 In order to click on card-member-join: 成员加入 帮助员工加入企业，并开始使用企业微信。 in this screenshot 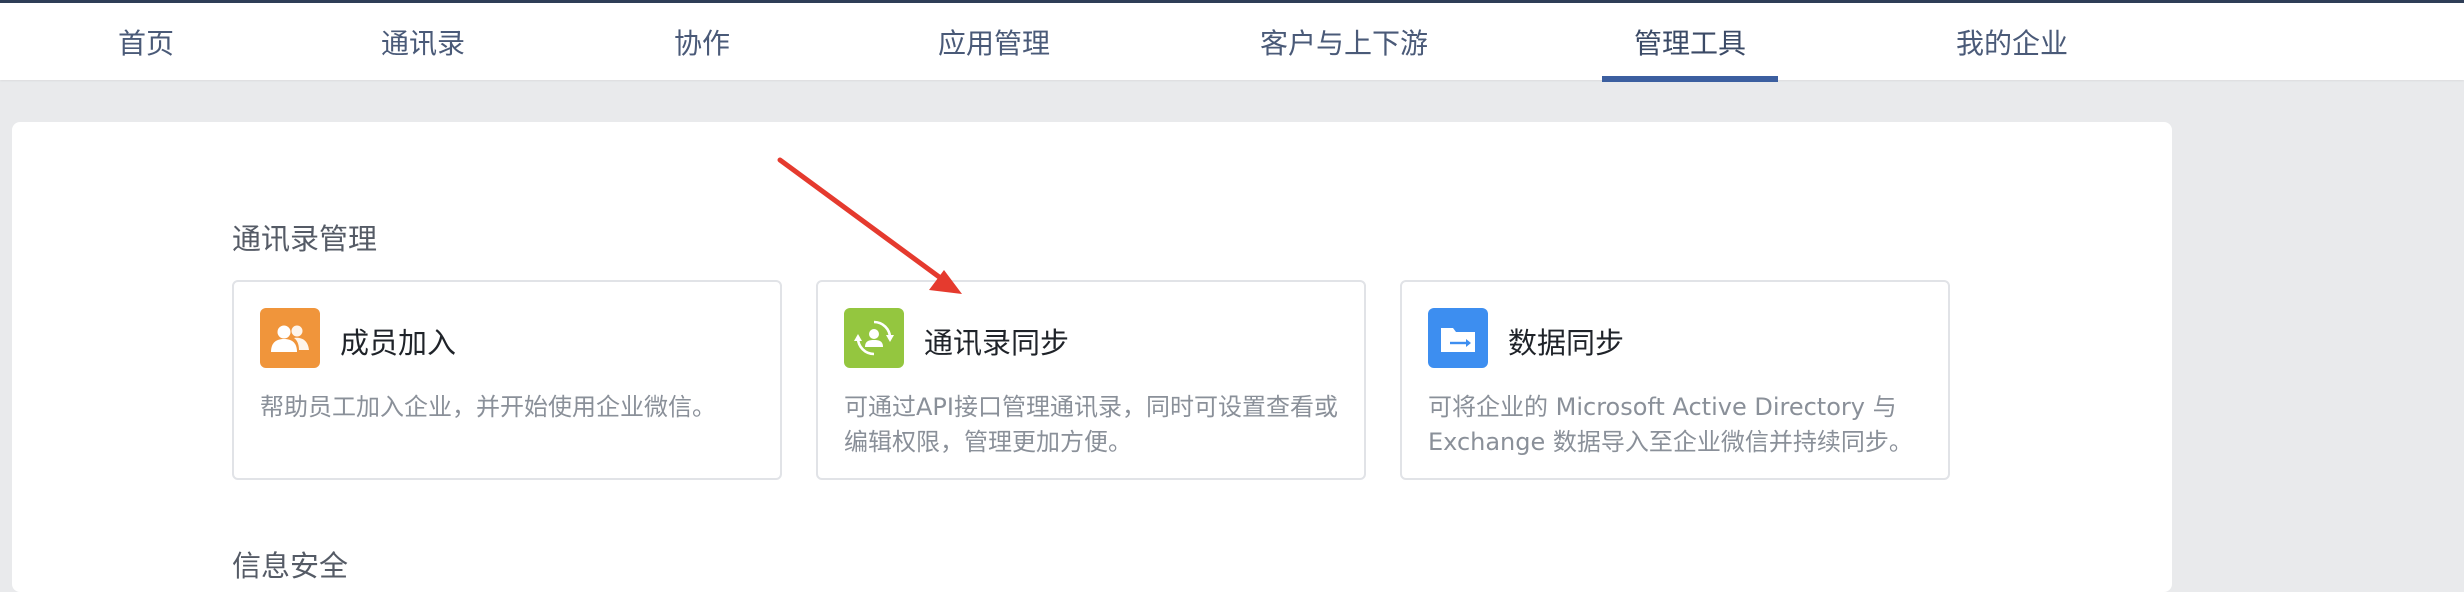, I will do `click(507, 380)`.